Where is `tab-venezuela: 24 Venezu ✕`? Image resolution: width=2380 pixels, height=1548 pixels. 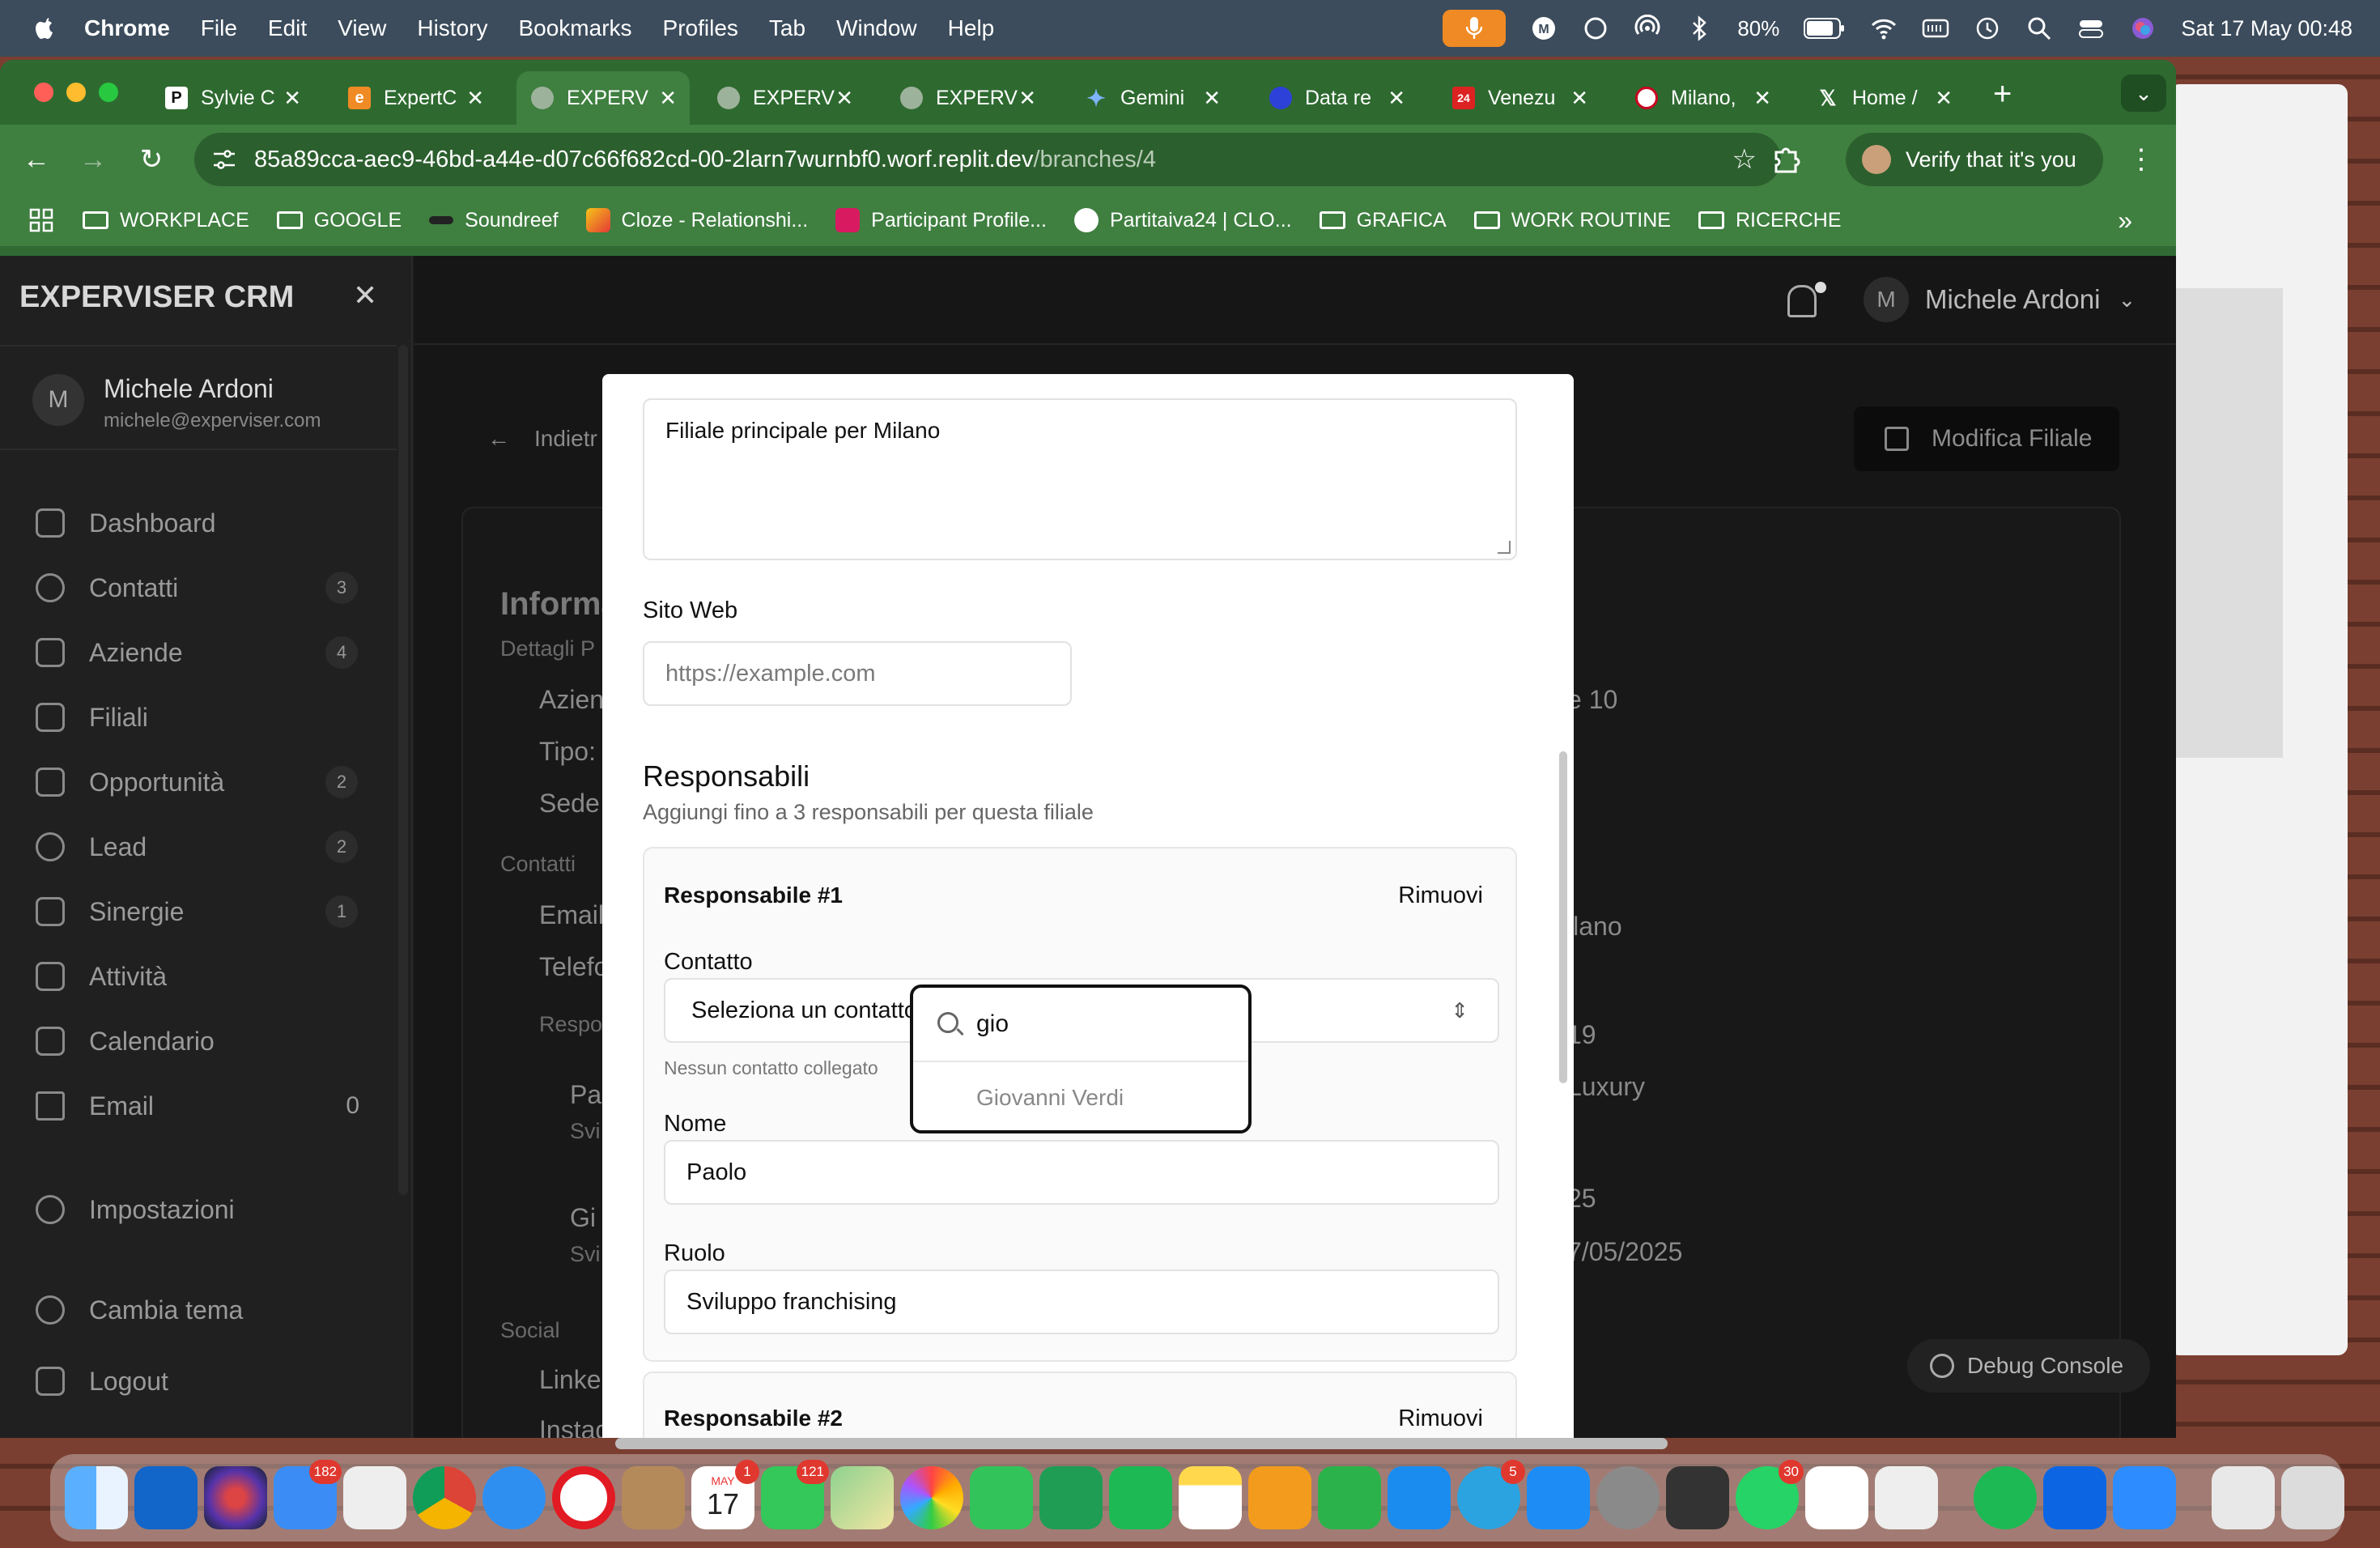 tab-venezuela: 24 Venezu ✕ is located at coordinates (1519, 98).